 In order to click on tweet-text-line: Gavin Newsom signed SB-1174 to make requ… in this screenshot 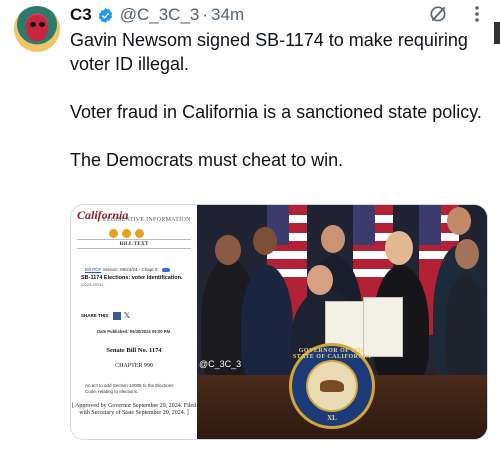, I will do `click(269, 52)`.